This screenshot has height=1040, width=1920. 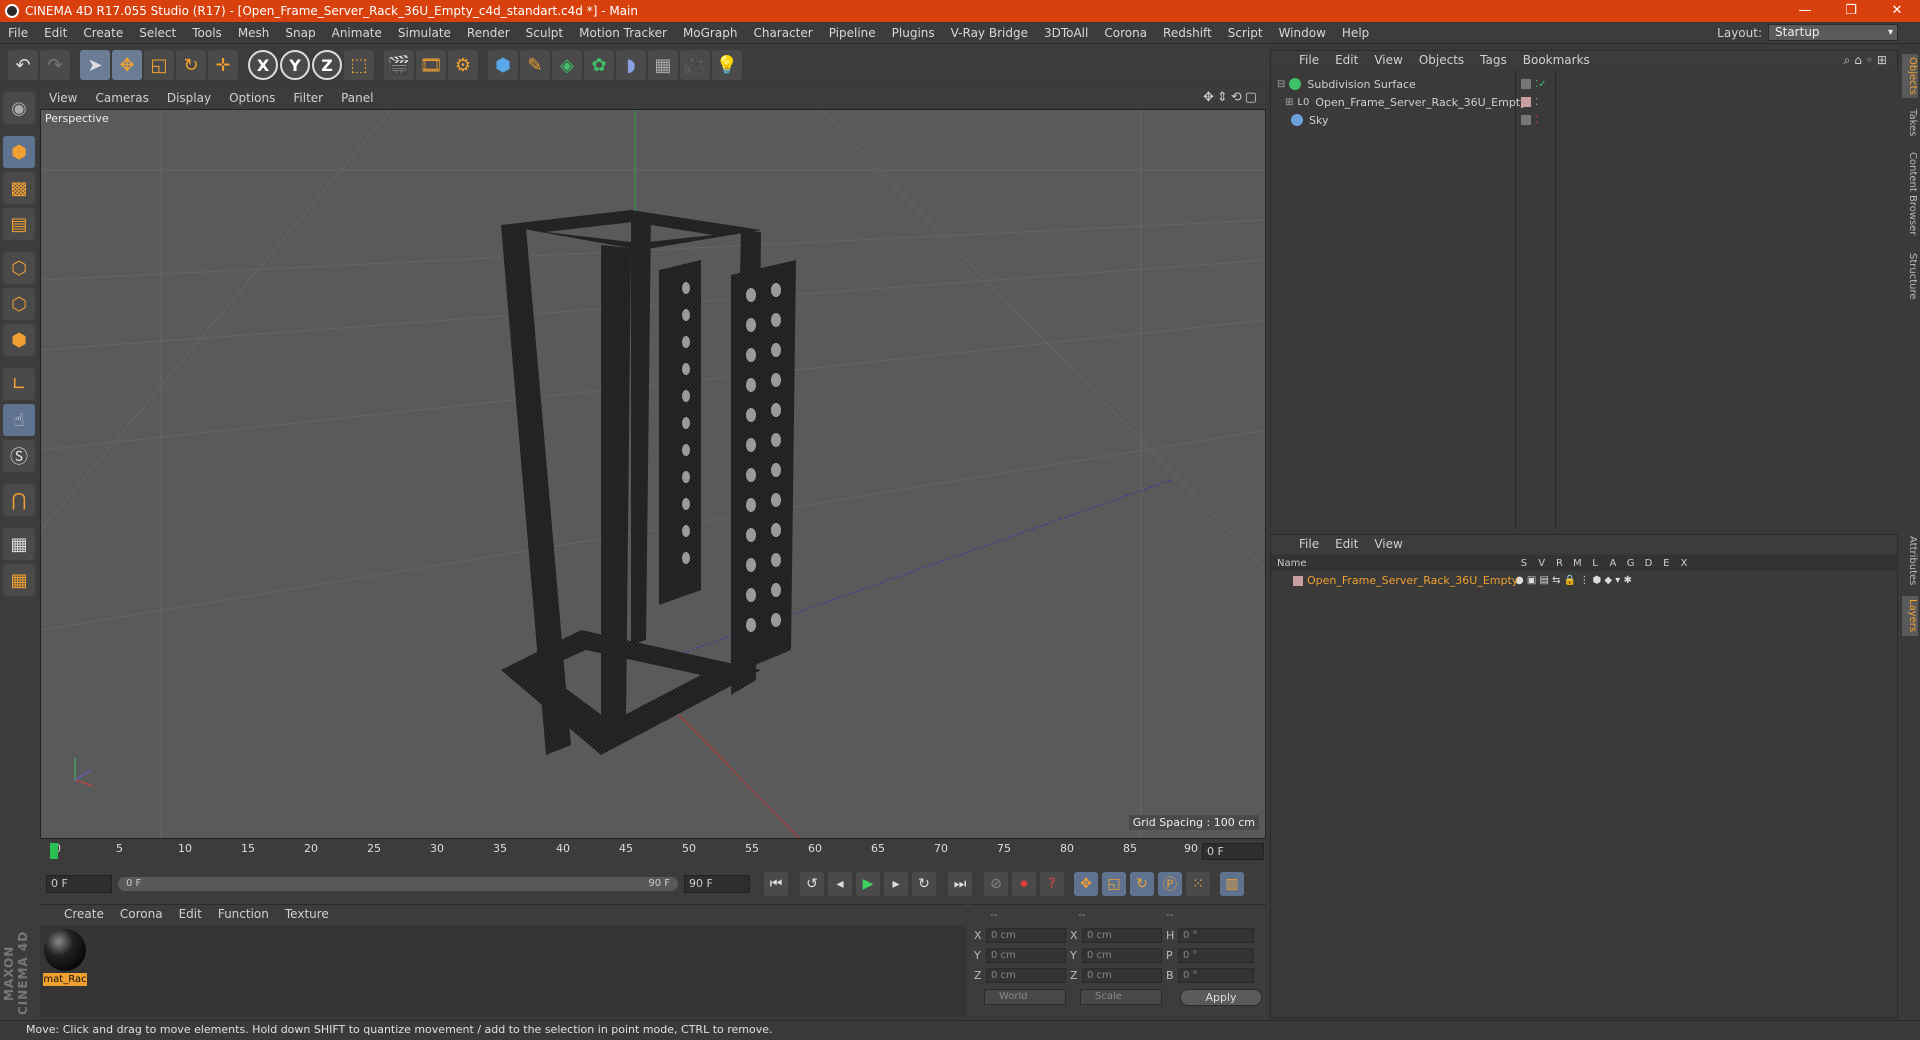 I want to click on objects-menu-objects: Objects, so click(x=1441, y=60).